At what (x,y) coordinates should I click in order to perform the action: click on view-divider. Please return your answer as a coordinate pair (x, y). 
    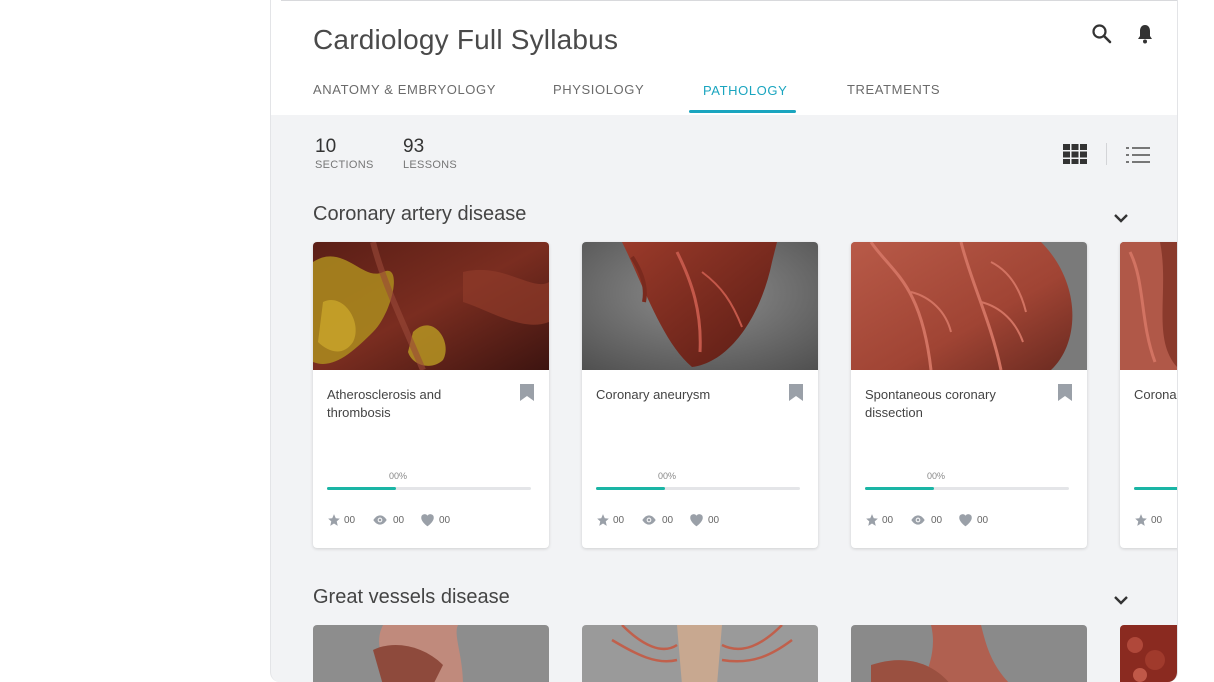
    Looking at the image, I should click on (1106, 154).